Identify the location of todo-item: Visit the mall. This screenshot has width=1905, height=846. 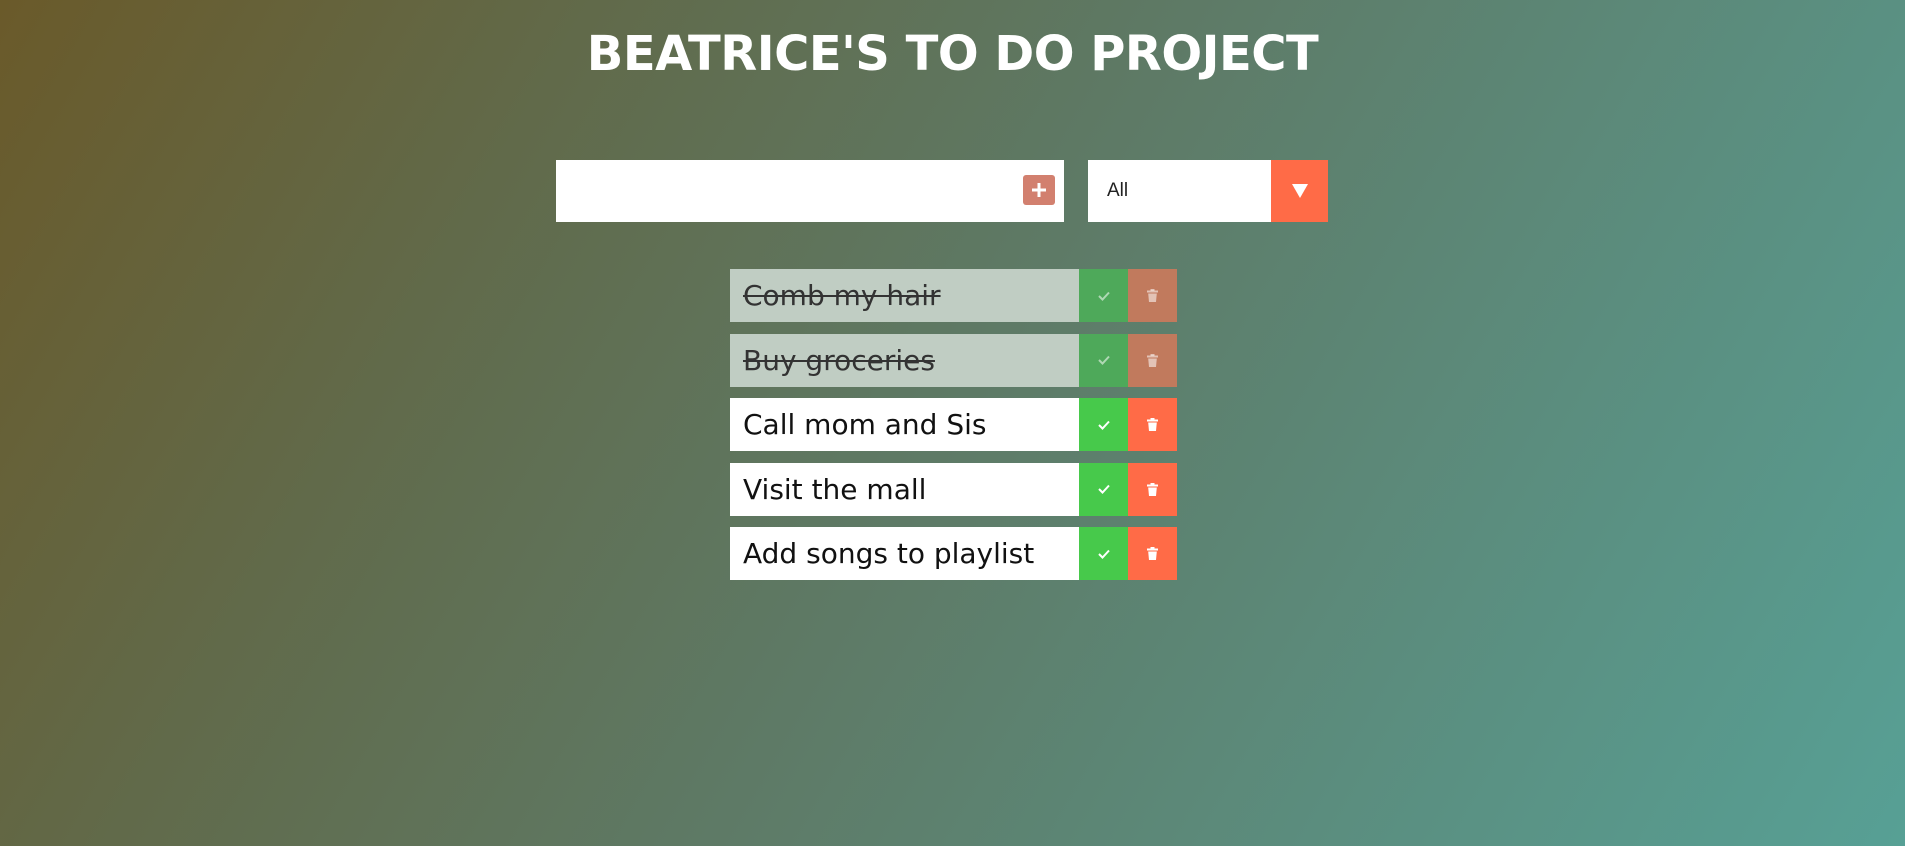
(953, 489).